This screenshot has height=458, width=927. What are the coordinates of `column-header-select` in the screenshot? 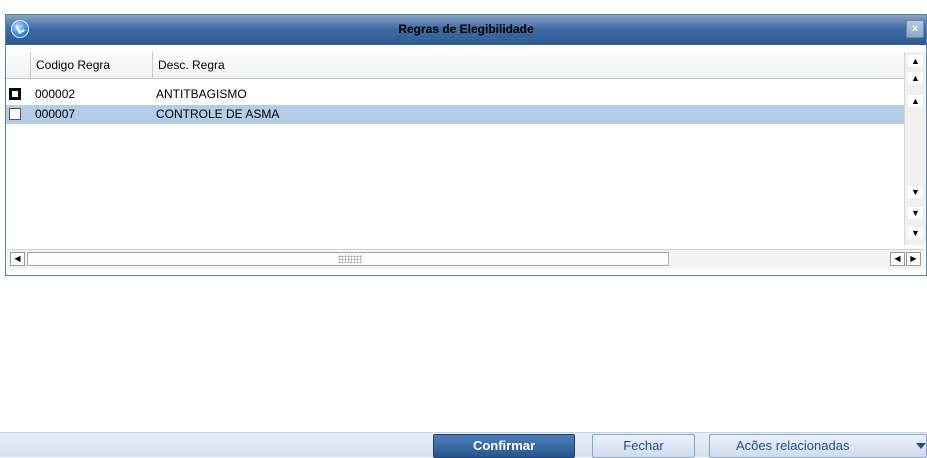 It's located at (18, 65).